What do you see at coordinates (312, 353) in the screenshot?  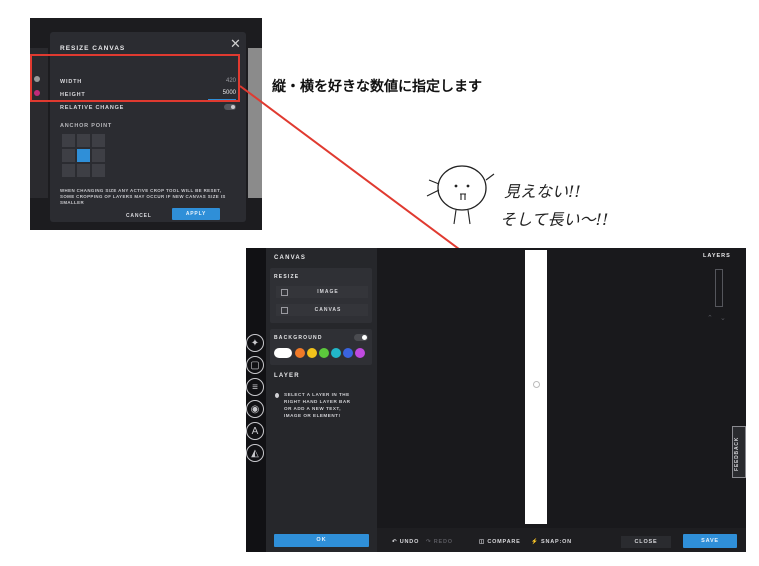 I see `swatch-yellow` at bounding box center [312, 353].